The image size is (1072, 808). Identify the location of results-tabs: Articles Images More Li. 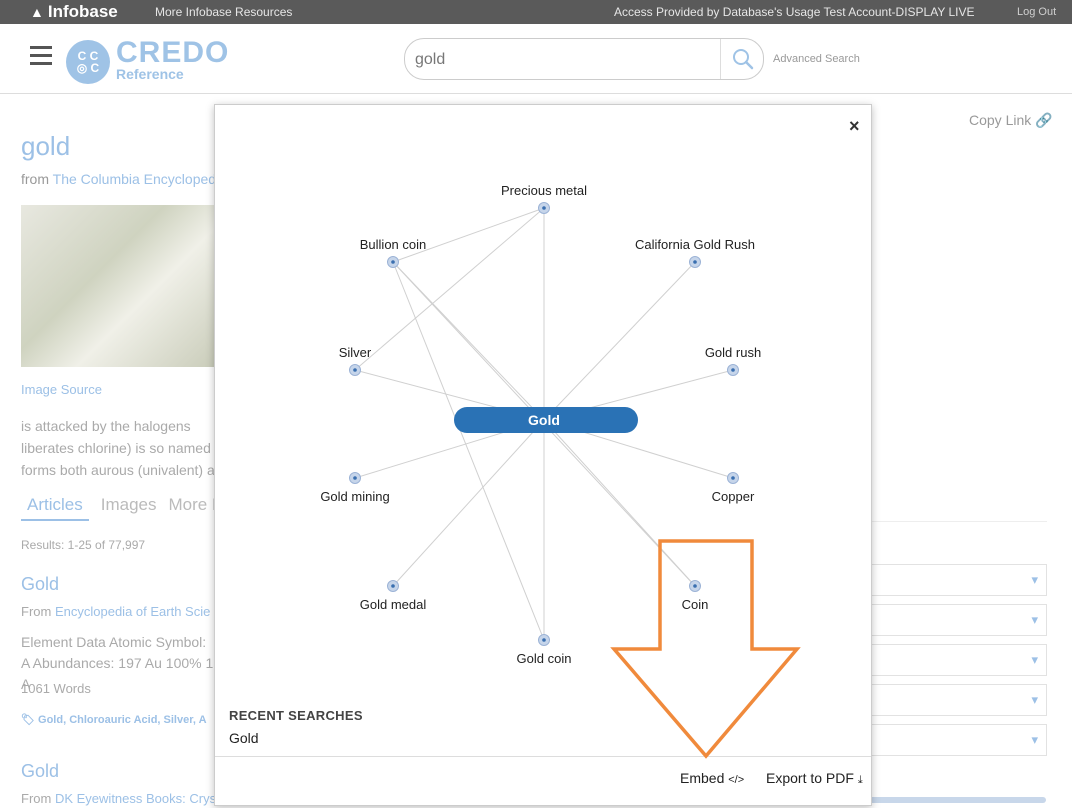
(123, 508).